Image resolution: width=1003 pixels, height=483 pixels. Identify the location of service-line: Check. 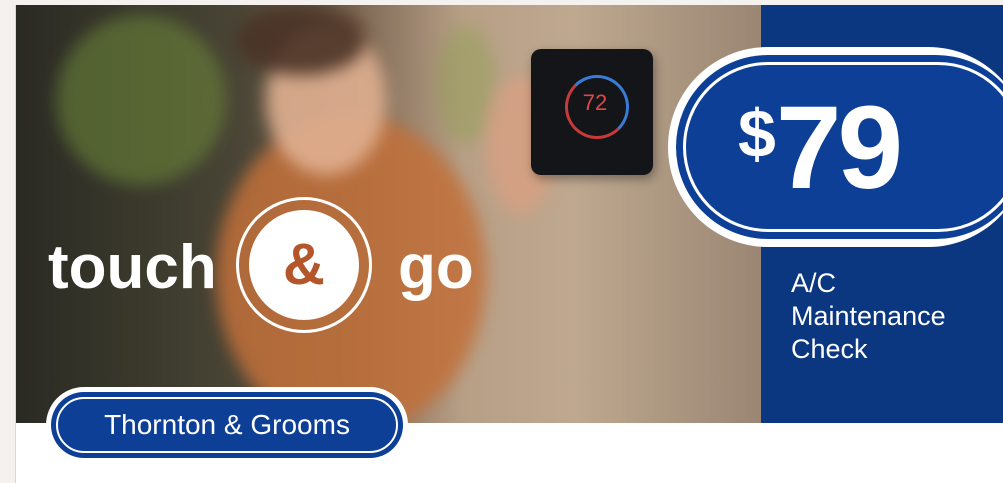
(829, 349).